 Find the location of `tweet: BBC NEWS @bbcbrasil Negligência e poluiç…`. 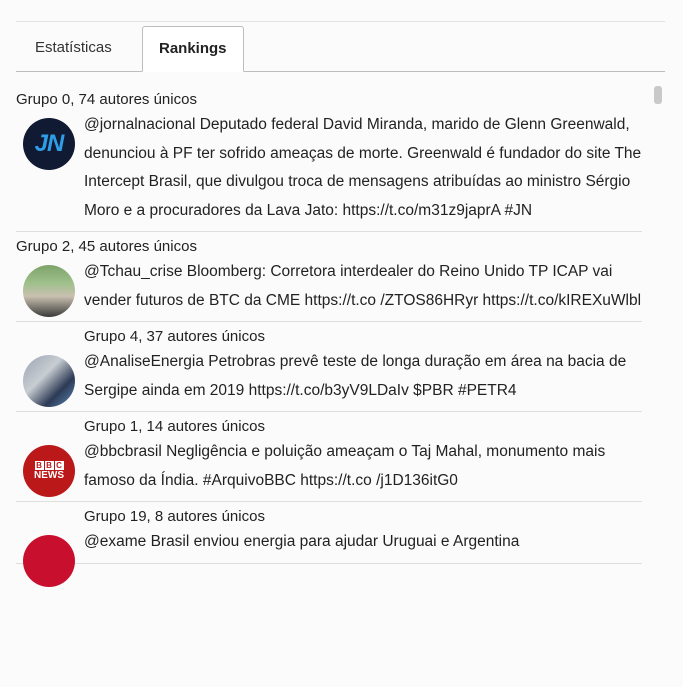

tweet: BBC NEWS @bbcbrasil Negligência e poluiç… is located at coordinates (329, 467).